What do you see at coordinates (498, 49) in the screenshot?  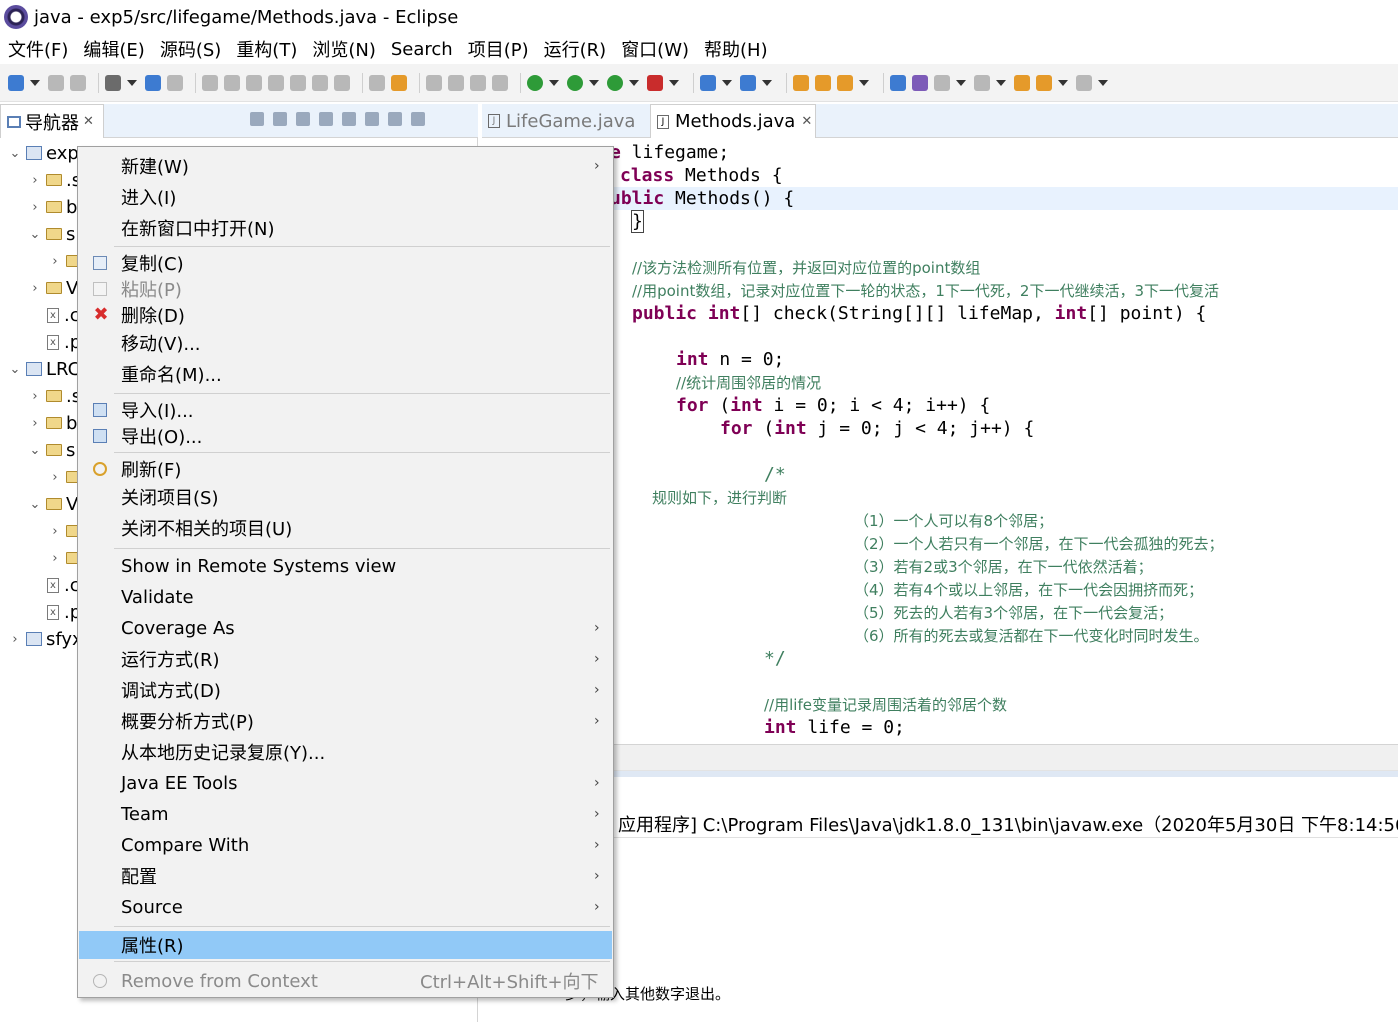 I see `menu-project: 项目(P)` at bounding box center [498, 49].